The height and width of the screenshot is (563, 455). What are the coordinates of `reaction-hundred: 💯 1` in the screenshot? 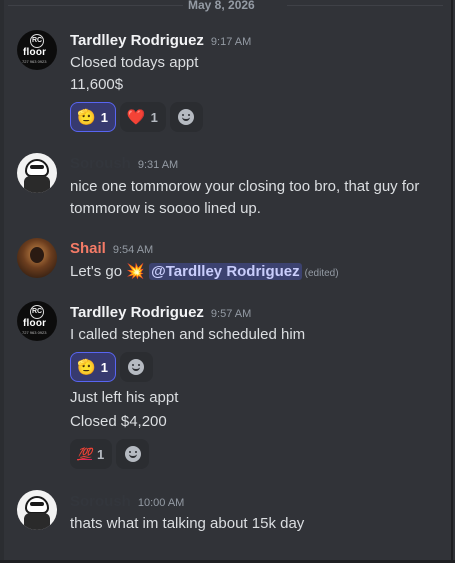 It's located at (91, 454).